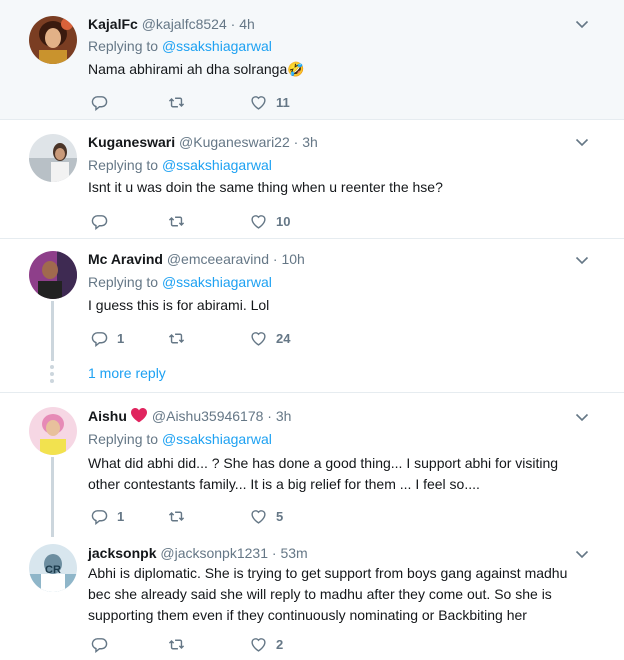  Describe the element at coordinates (214, 553) in the screenshot. I see `user-handle: @jacksonpk1231` at that location.